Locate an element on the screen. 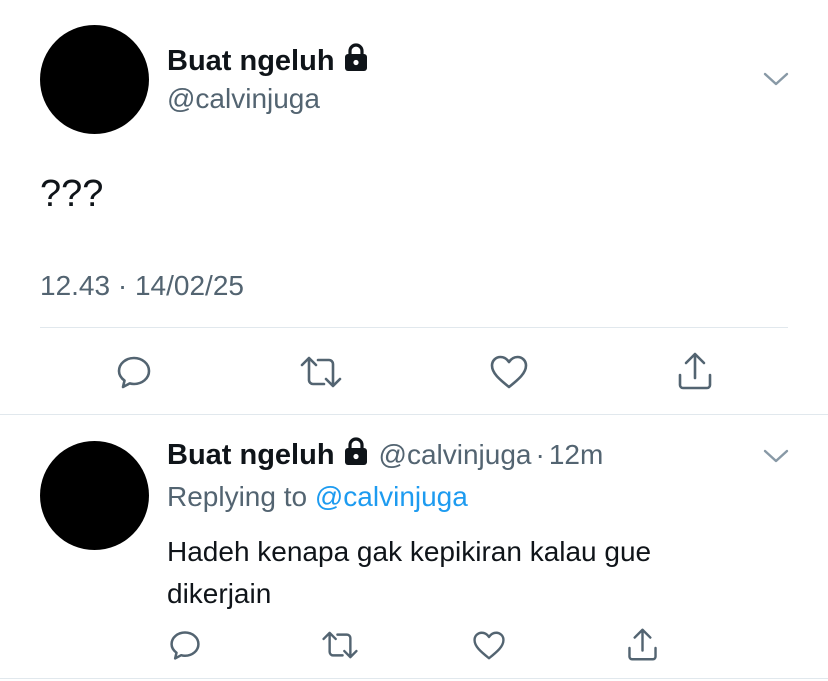 This screenshot has width=828, height=681. replying-to: Replying to @calvinjuga is located at coordinates (317, 497).